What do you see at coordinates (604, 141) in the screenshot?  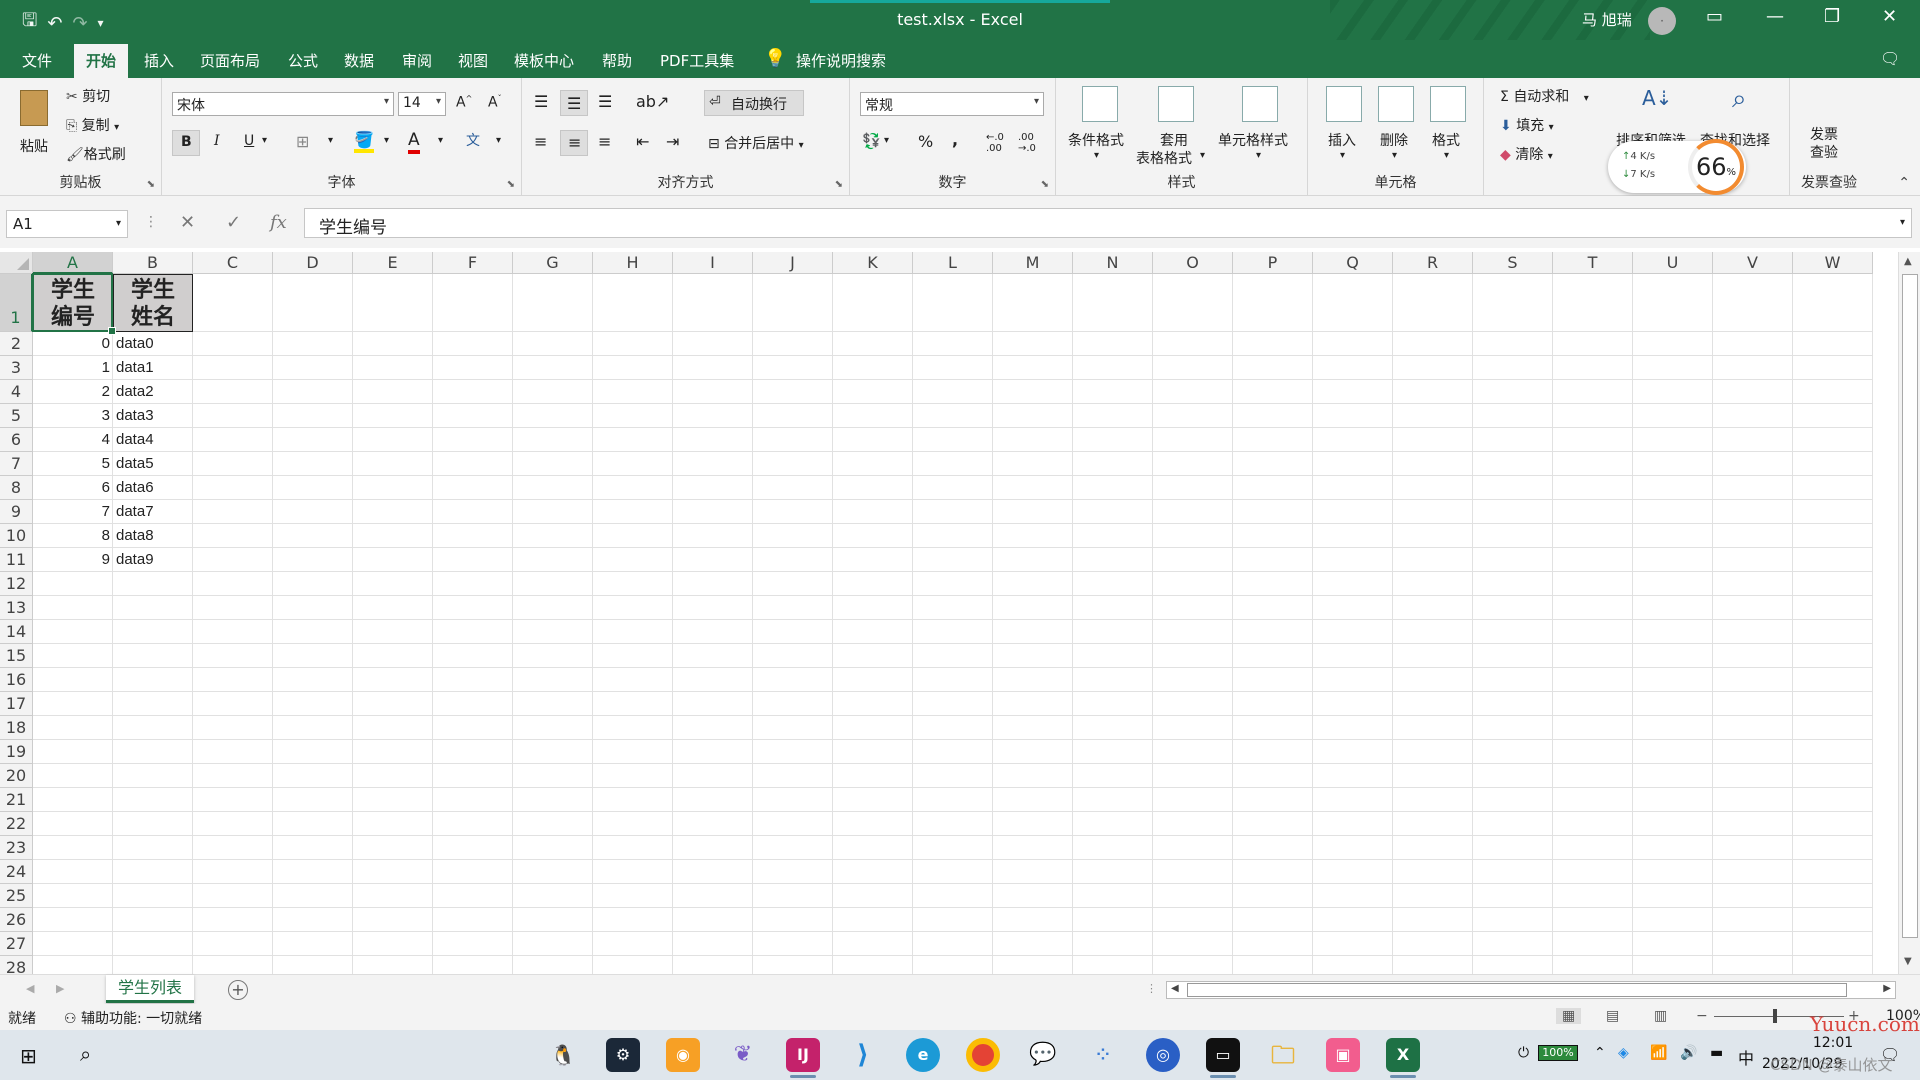 I see `align-right-icon: ≡` at bounding box center [604, 141].